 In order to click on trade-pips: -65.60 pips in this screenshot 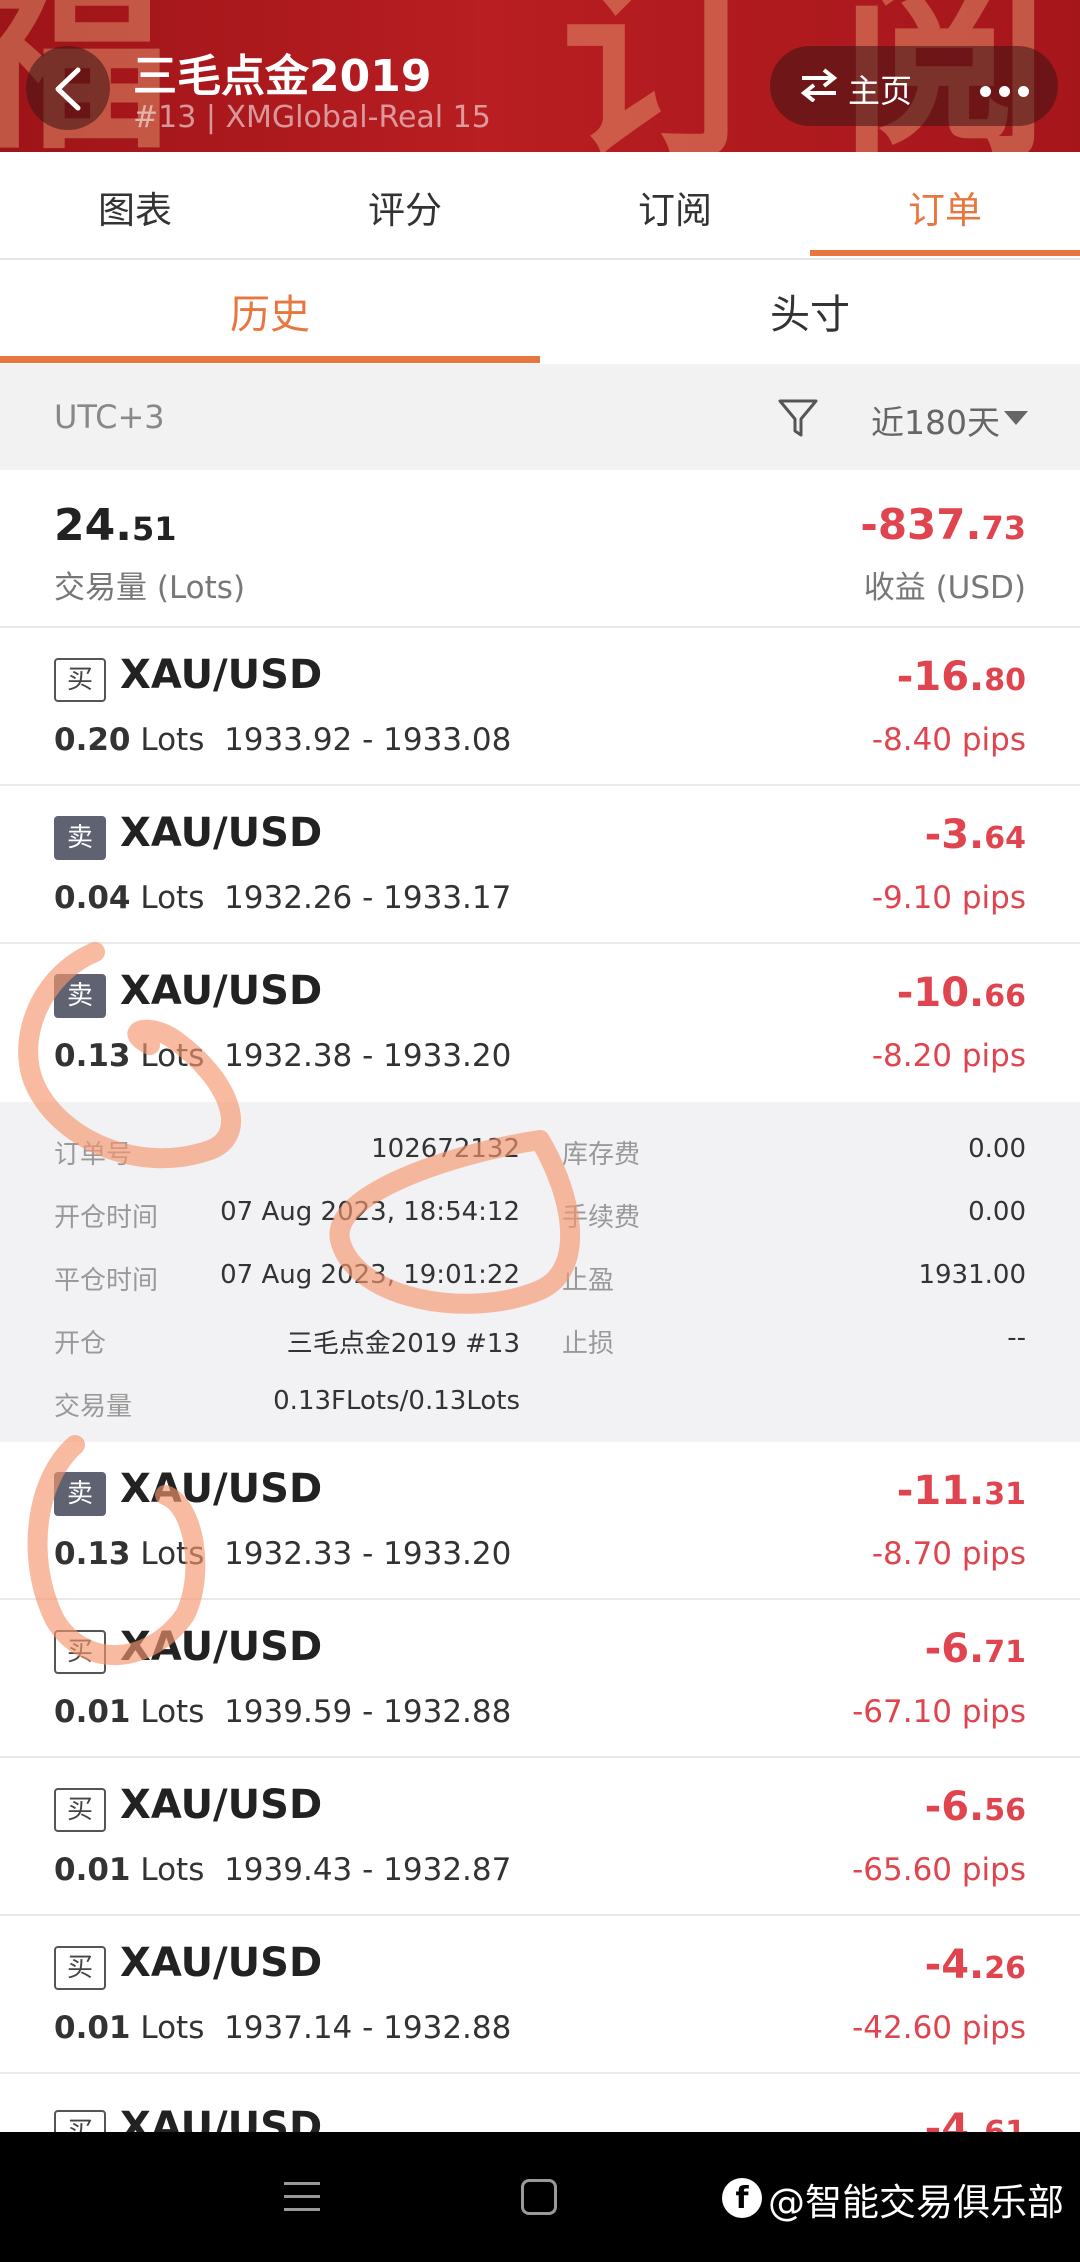, I will do `click(939, 1870)`.